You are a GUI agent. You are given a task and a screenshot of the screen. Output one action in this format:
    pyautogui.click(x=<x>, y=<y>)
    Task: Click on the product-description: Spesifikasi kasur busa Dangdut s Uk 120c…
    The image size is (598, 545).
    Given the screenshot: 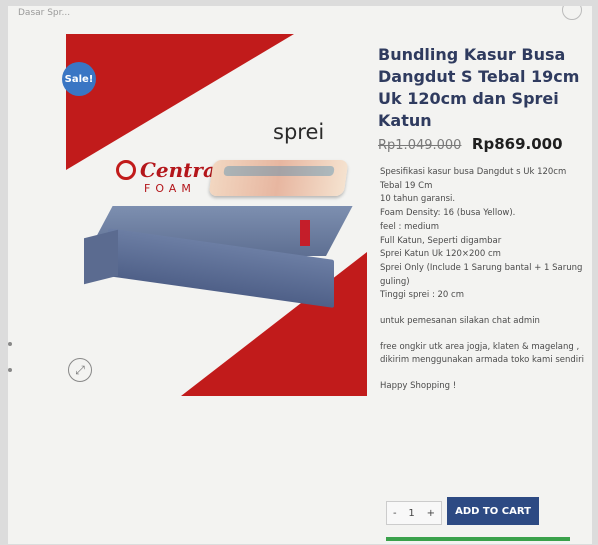 What is the action you would take?
    pyautogui.click(x=485, y=280)
    